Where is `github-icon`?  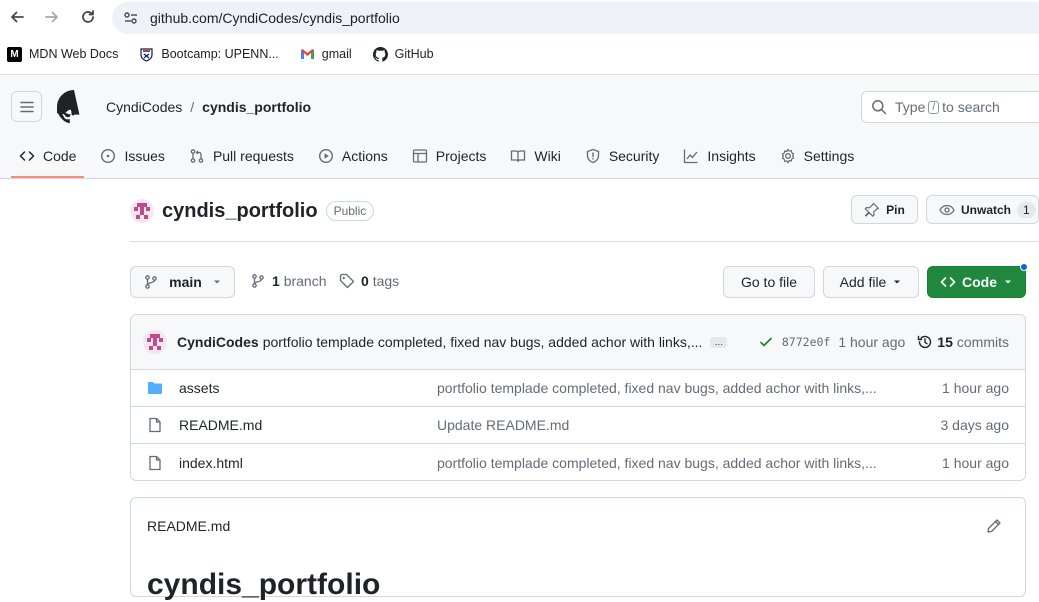 github-icon is located at coordinates (380, 54).